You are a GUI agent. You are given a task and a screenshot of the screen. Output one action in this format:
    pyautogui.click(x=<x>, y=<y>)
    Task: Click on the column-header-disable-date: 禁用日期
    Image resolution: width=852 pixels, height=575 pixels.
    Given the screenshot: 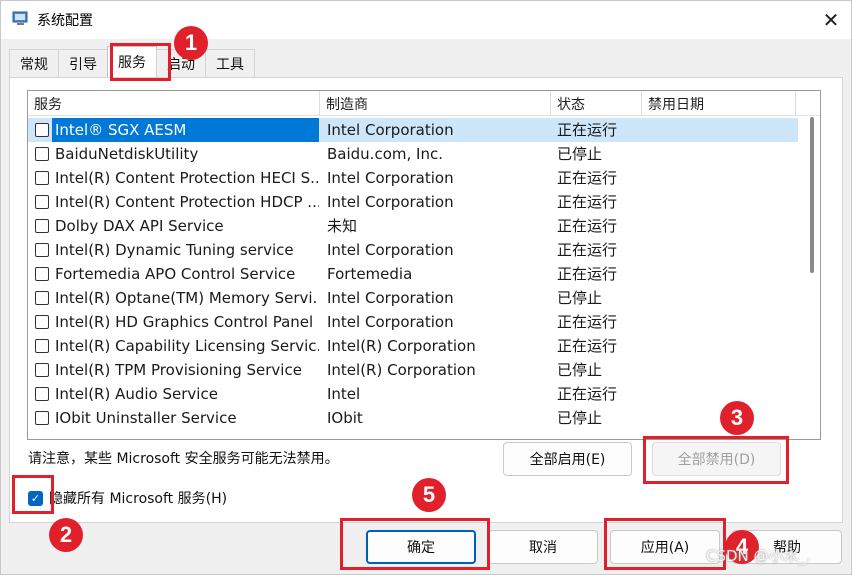 What is the action you would take?
    pyautogui.click(x=719, y=103)
    